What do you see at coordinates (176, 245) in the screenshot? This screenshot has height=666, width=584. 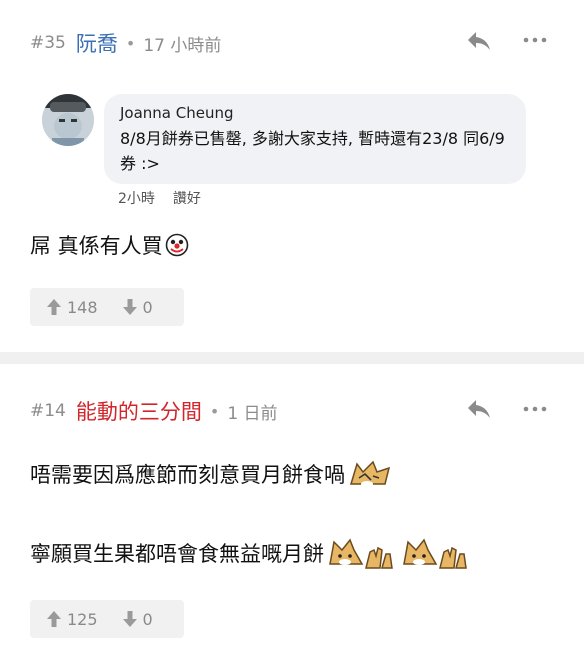 I see `clown-face-emoji-icon` at bounding box center [176, 245].